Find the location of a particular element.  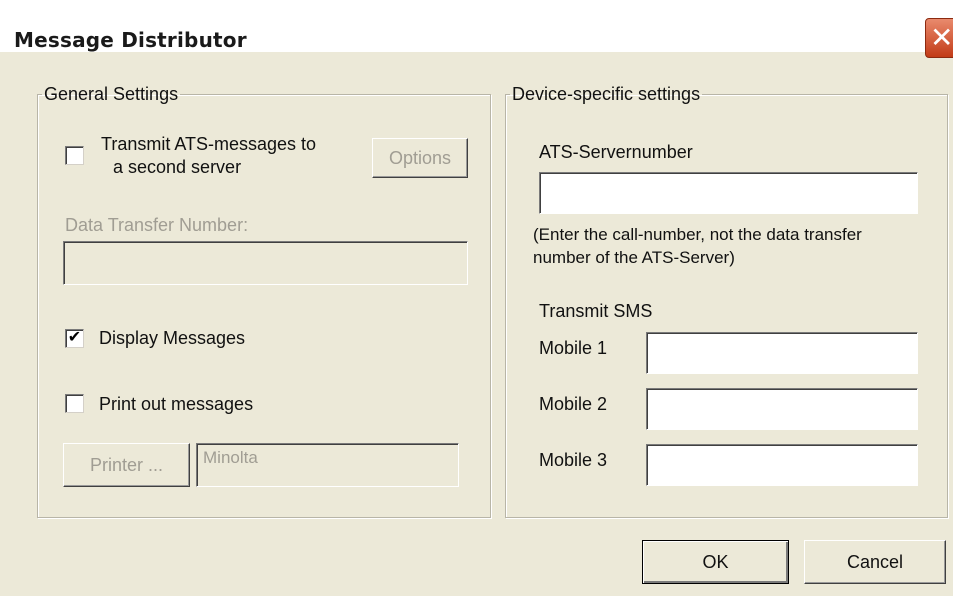

window-title: Message Distributor is located at coordinates (130, 40).